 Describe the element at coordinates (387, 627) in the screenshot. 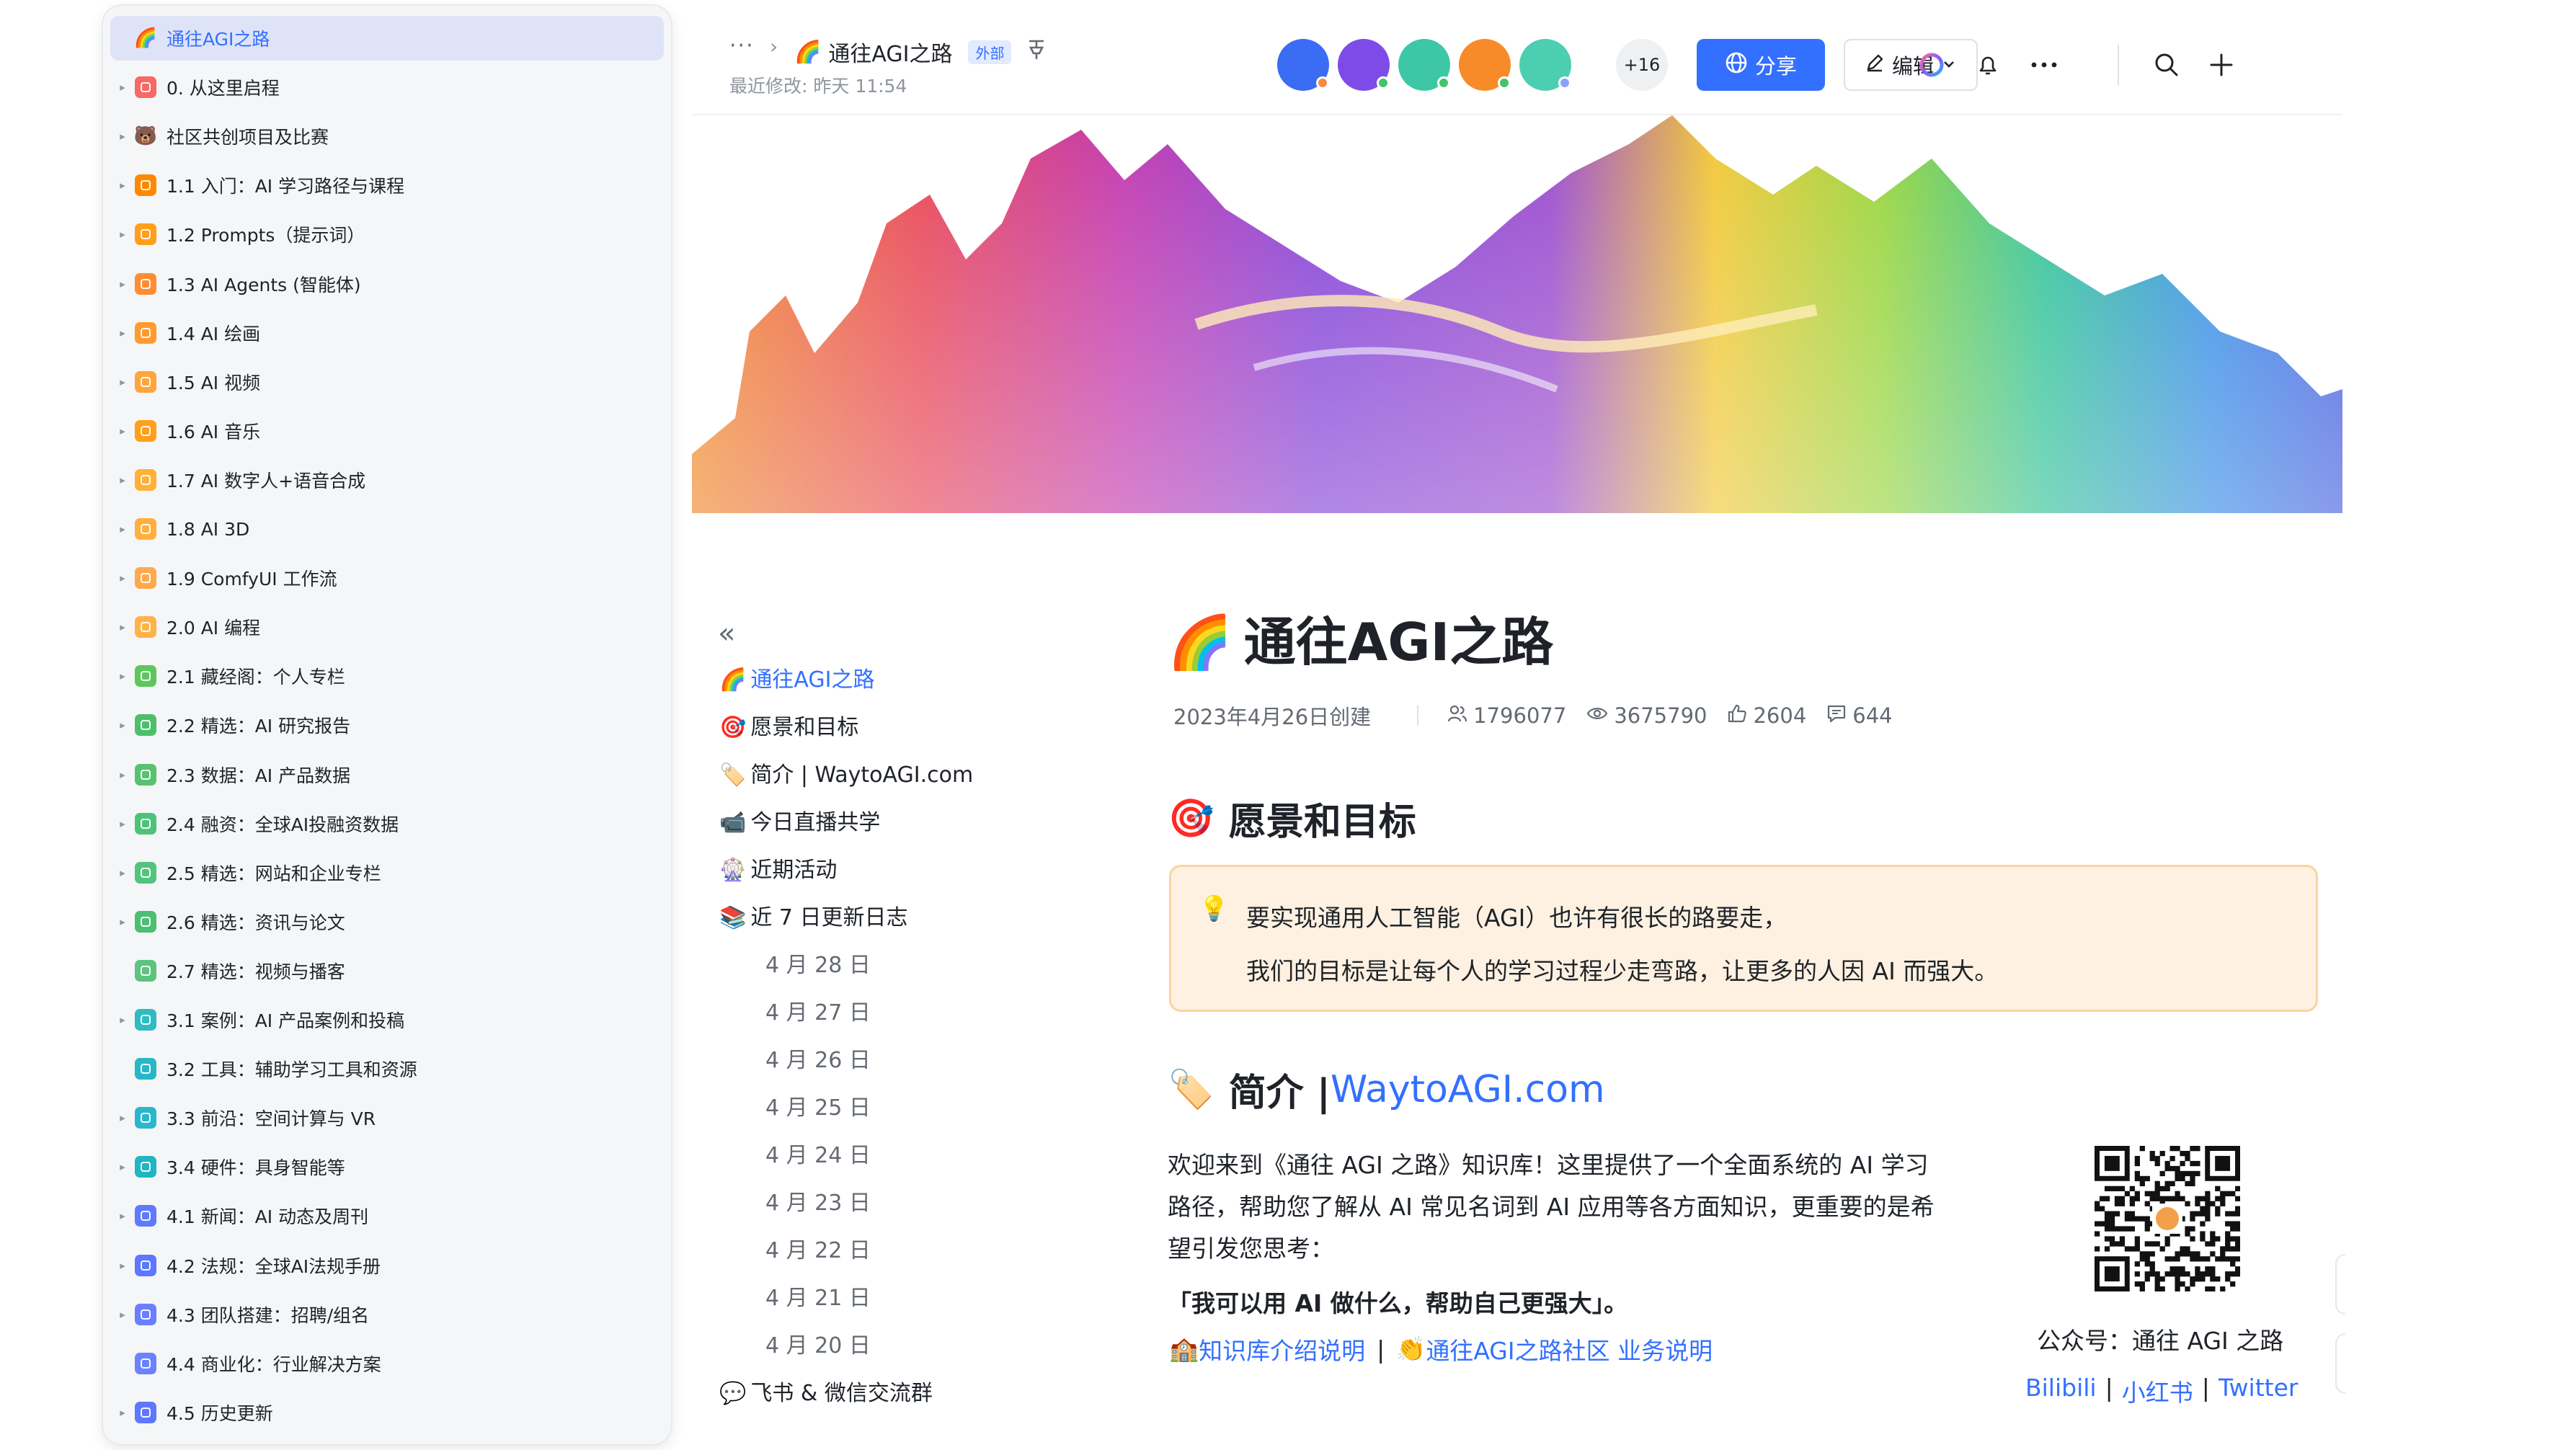

I see `sidebar-item: ▸ 2.0 AI 编程` at that location.